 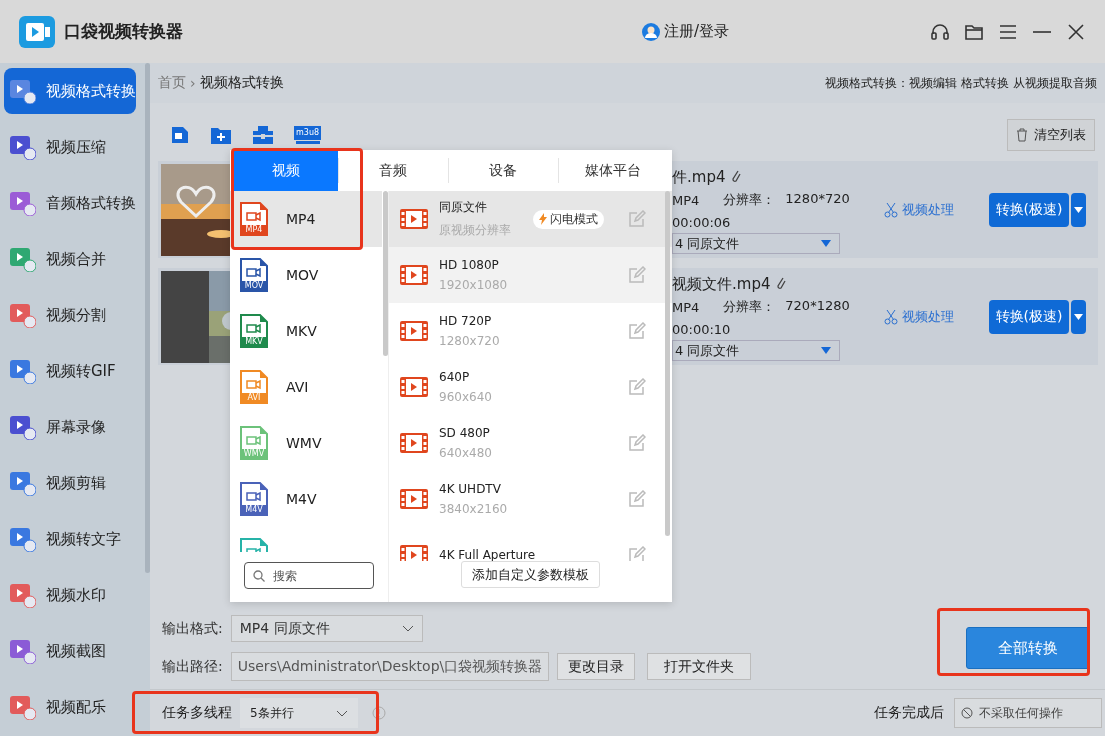 I want to click on resolution-value: 720*1280, so click(x=817, y=306).